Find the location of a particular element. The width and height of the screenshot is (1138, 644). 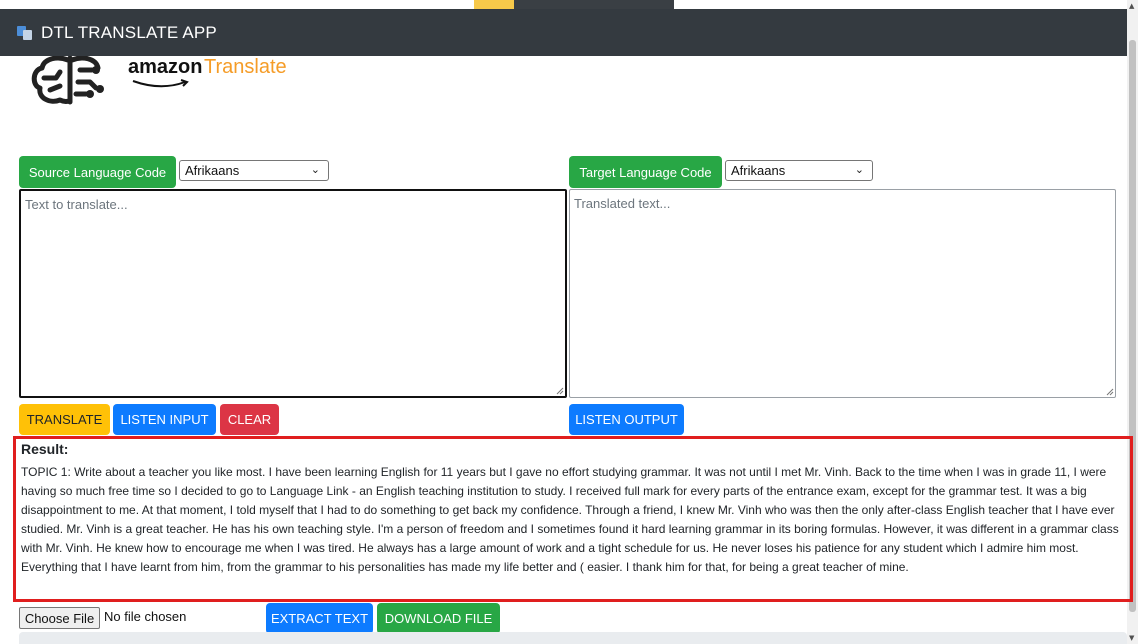

app-title: DTL TRANSLATE APP is located at coordinates (129, 33).